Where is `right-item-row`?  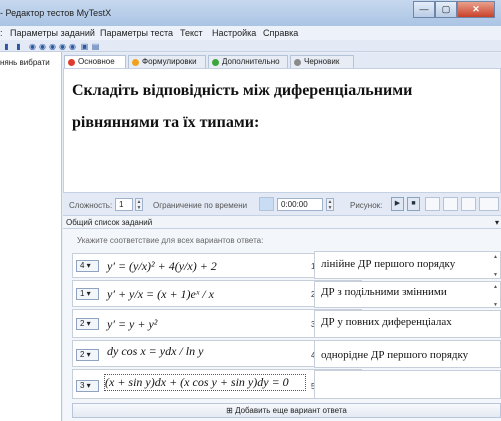
right-item-row is located at coordinates (407, 384).